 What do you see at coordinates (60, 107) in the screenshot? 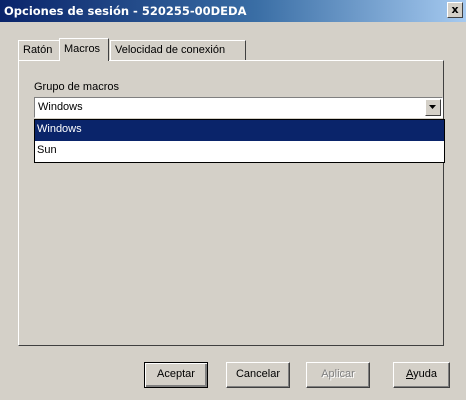
I see `macro-group-selected-value: Windows` at bounding box center [60, 107].